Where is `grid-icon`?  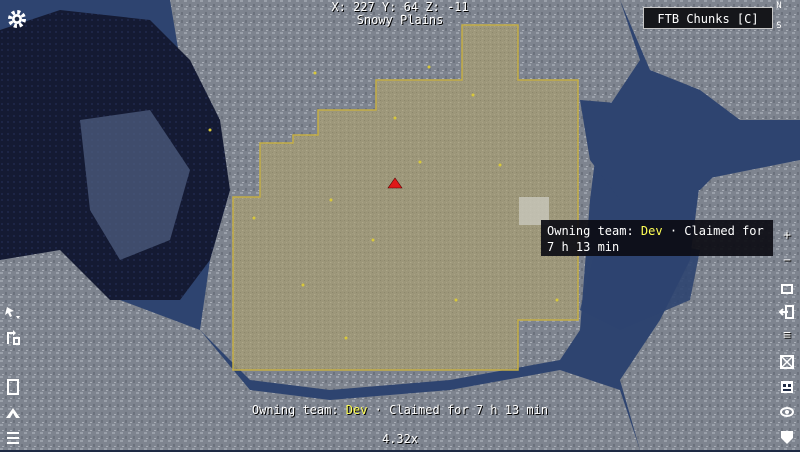 grid-icon is located at coordinates (787, 362).